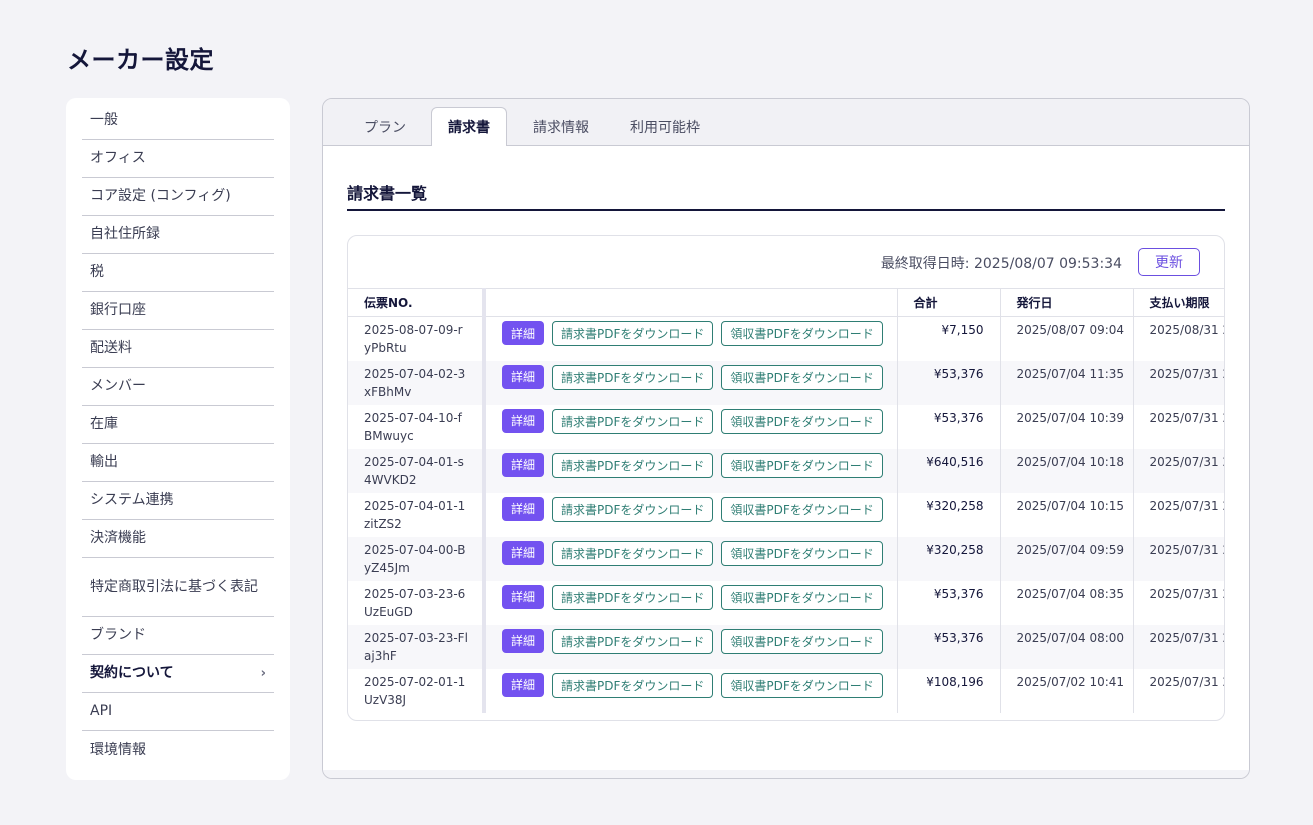 The height and width of the screenshot is (825, 1313). I want to click on sidebar-item-export: 輸出, so click(178, 463).